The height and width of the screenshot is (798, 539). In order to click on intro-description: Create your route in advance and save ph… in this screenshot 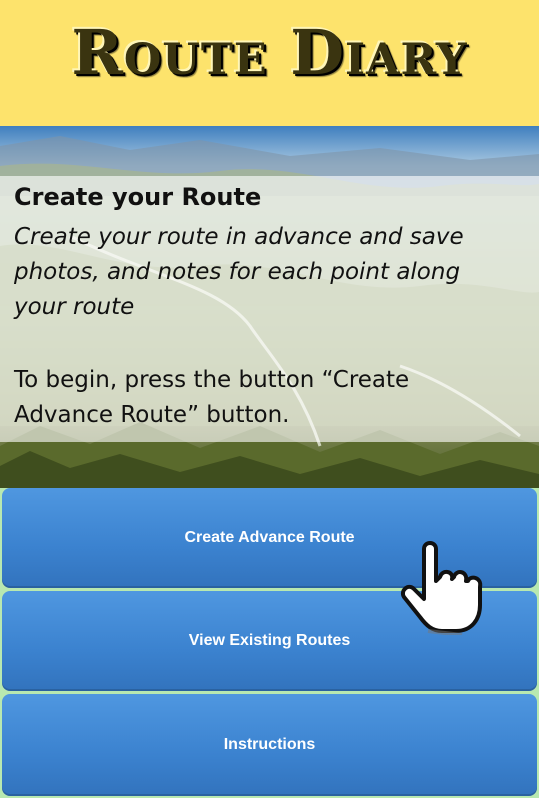, I will do `click(239, 272)`.